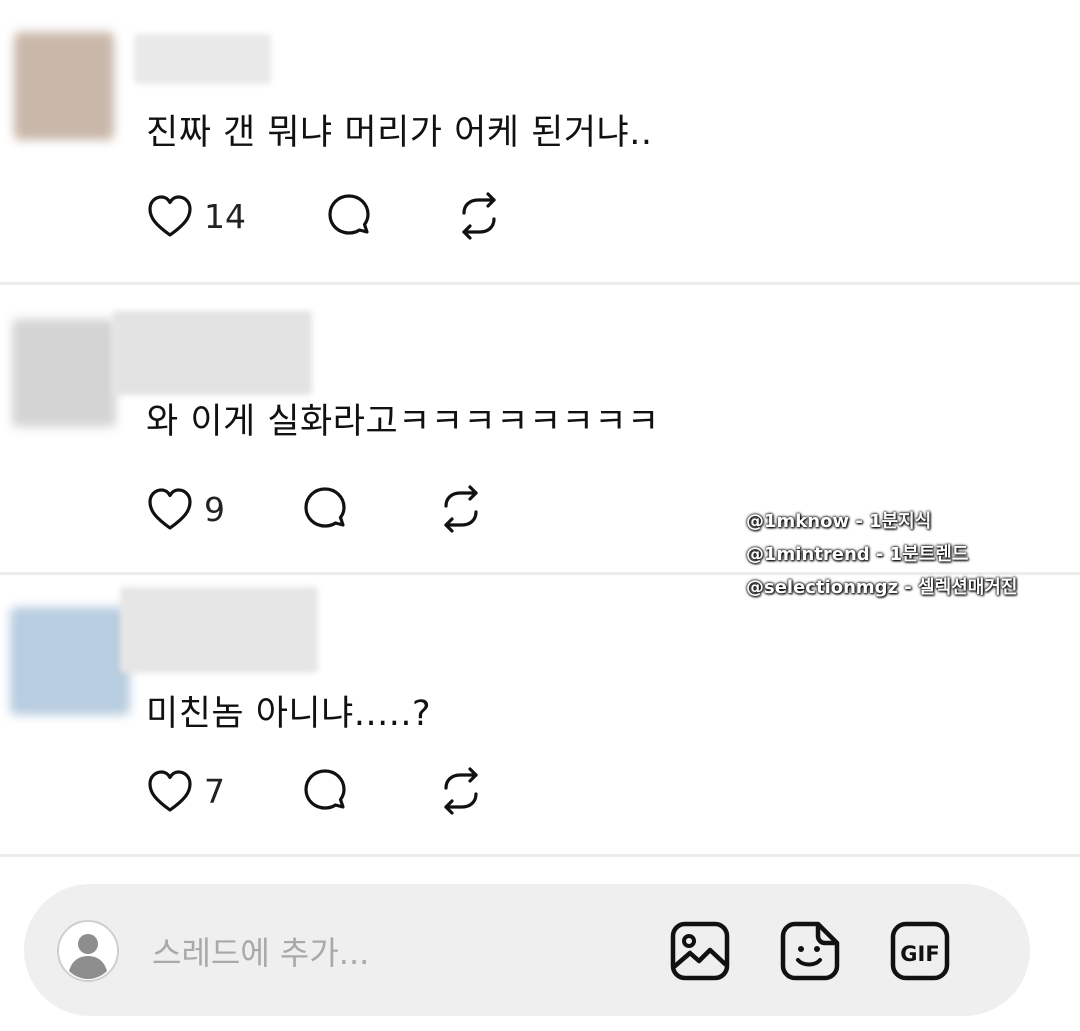  What do you see at coordinates (403, 422) in the screenshot?
I see `comment-text: 와 이게 실화라고ㅋㅋㅋㅋㅋㅋㅋㅋ` at bounding box center [403, 422].